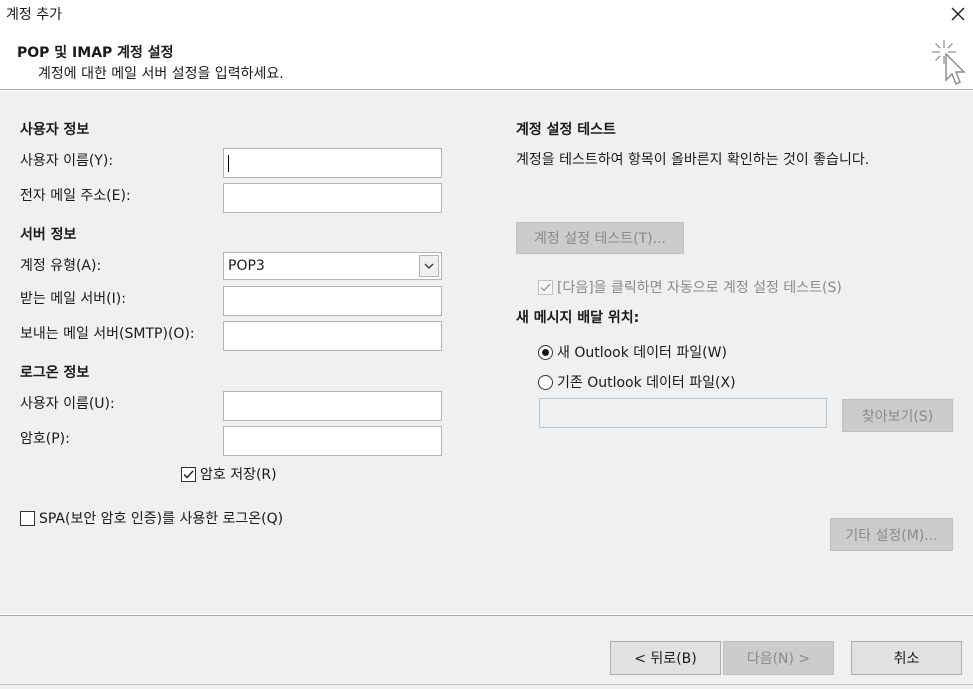  Describe the element at coordinates (55, 373) in the screenshot. I see `logon-info-heading: 로그온 정보` at that location.